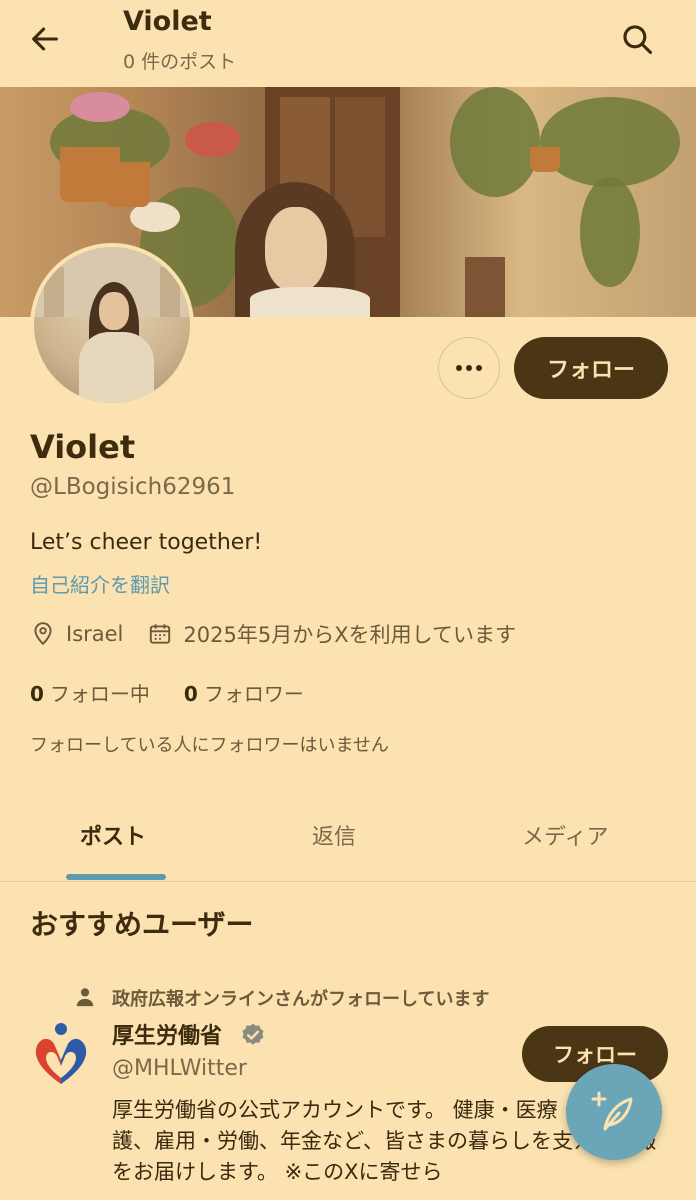 Image resolution: width=696 pixels, height=1200 pixels. Describe the element at coordinates (179, 1068) in the screenshot. I see `recommended-user-handle: @MHLWitter` at that location.